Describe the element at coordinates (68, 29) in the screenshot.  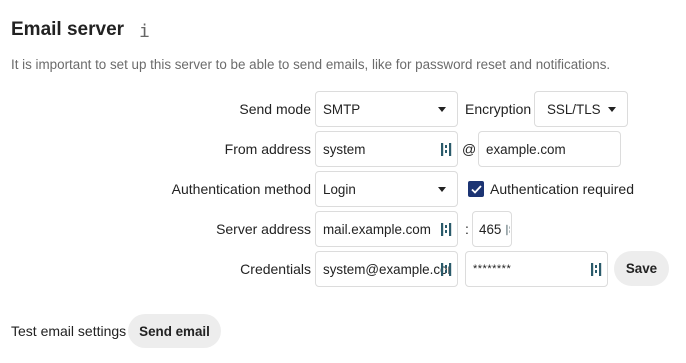
I see `section-title: Email server` at that location.